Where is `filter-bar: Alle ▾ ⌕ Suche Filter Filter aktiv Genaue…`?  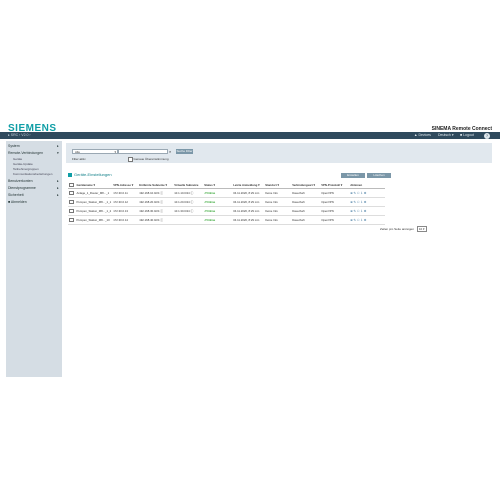 filter-bar: Alle ▾ ⌕ Suche Filter Filter aktiv Genaue… is located at coordinates (279, 153).